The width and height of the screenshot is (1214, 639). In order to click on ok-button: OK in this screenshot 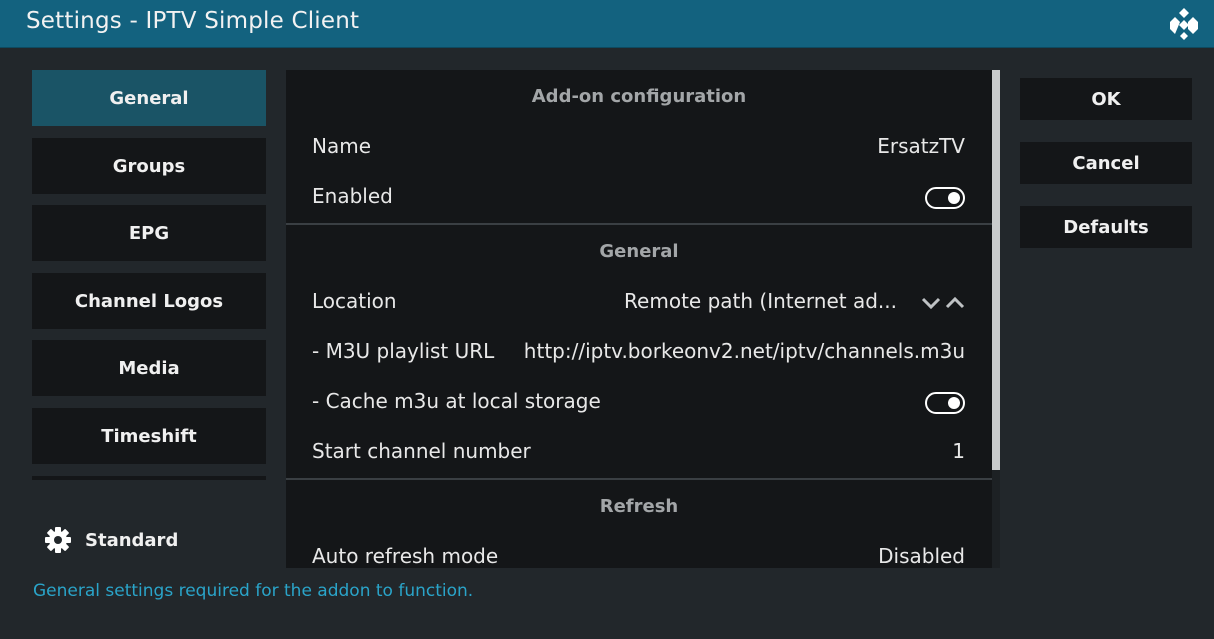, I will do `click(1106, 99)`.